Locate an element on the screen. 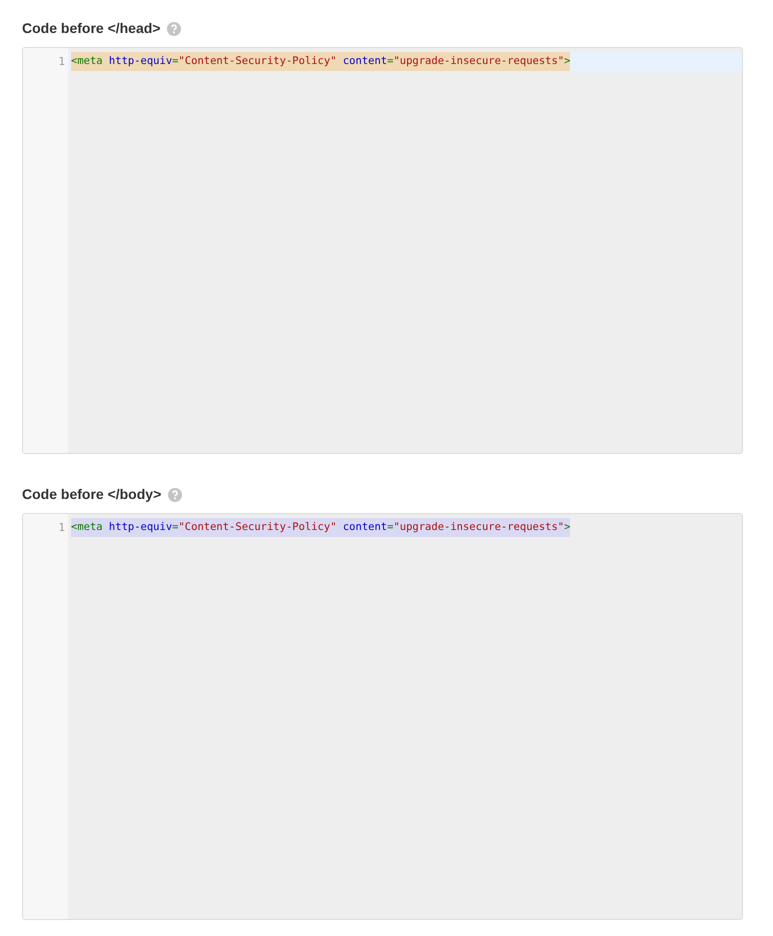 This screenshot has height=936, width=773. field-label: Code before </body> is located at coordinates (92, 494).